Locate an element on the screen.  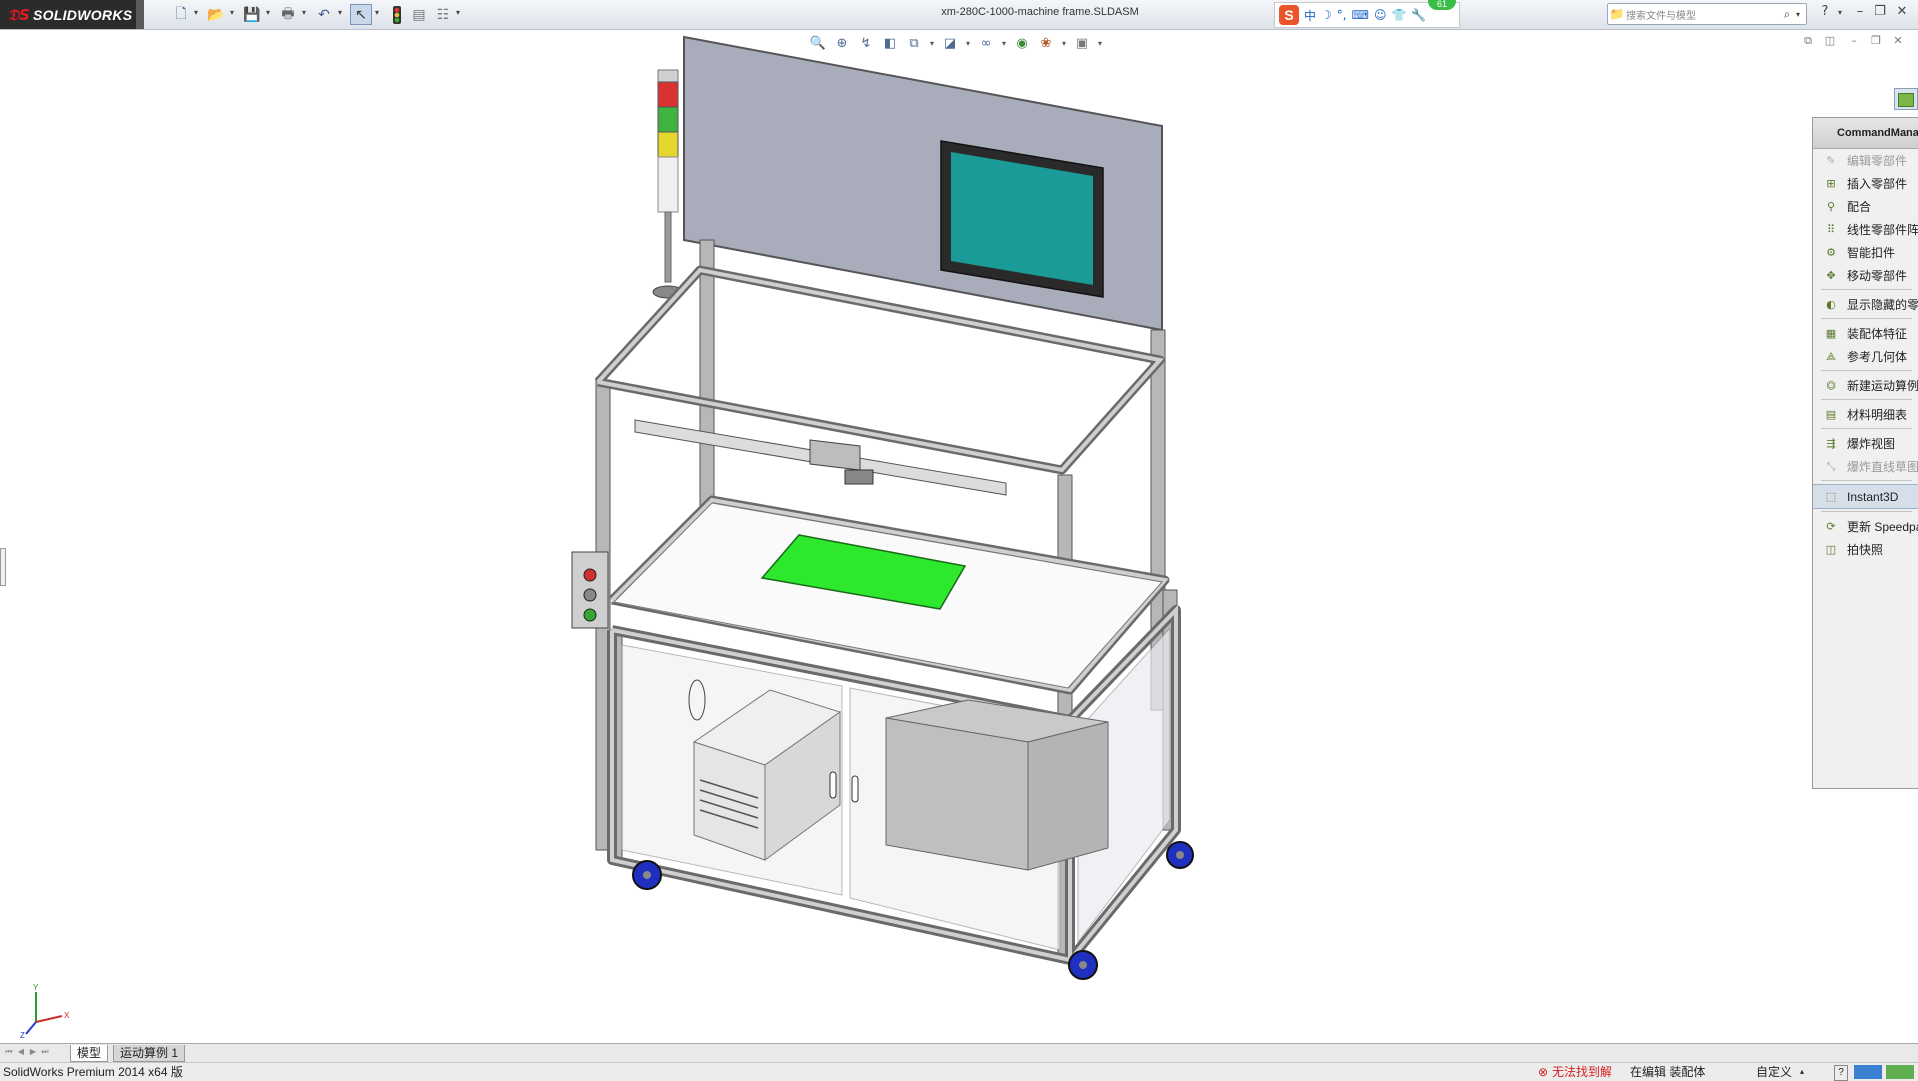
status-unit-system: 自定义 is located at coordinates (1774, 1072).